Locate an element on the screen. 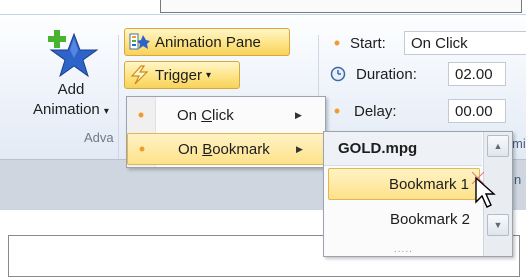  menu-item-label: On Bookmark is located at coordinates (224, 149).